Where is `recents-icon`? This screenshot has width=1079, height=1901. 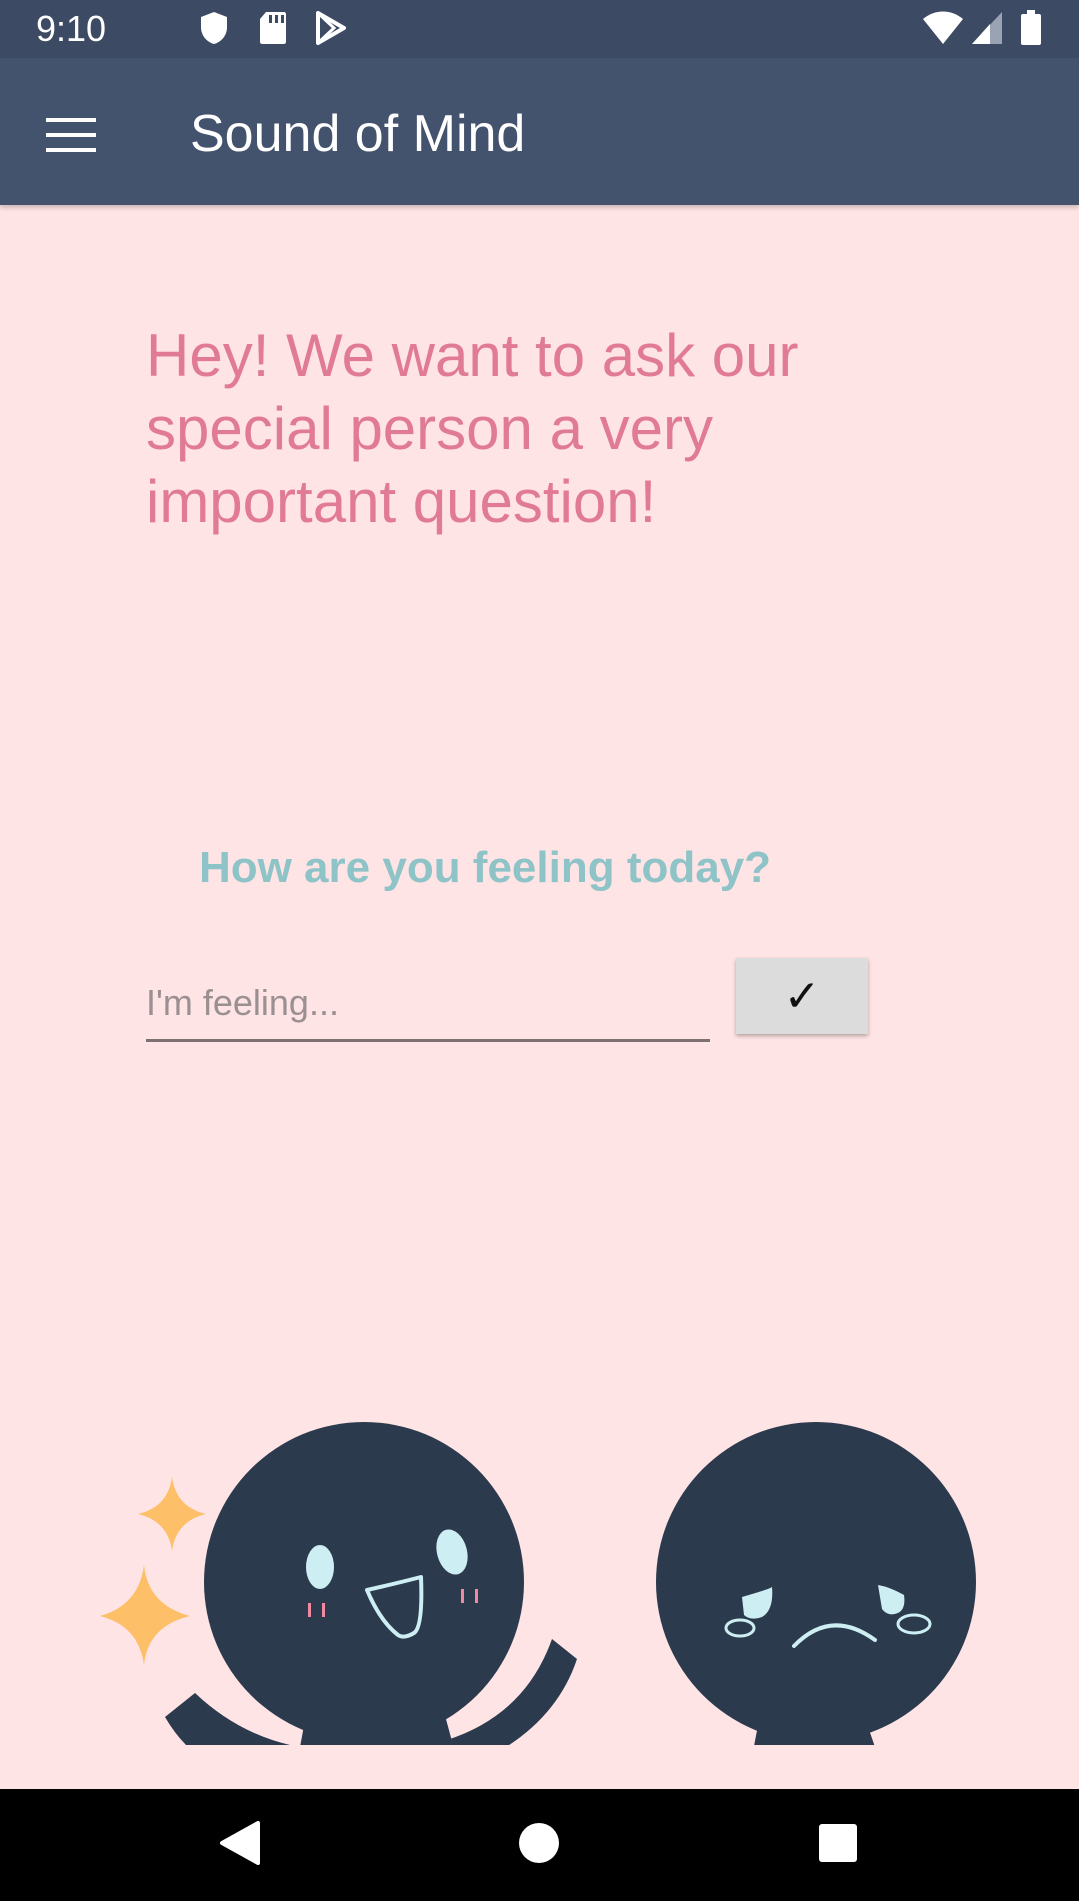 recents-icon is located at coordinates (838, 1845).